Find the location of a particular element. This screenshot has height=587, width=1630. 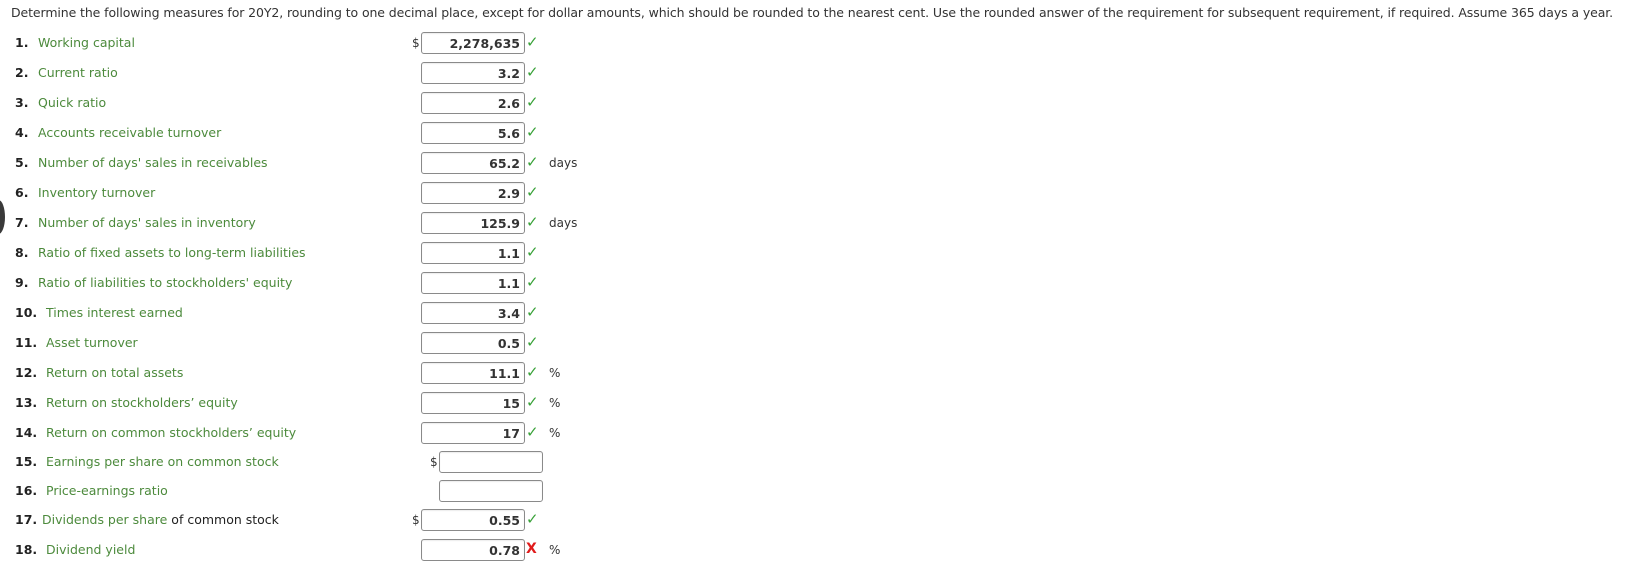

item-label-link: Return on stockholders’ equity is located at coordinates (142, 402).